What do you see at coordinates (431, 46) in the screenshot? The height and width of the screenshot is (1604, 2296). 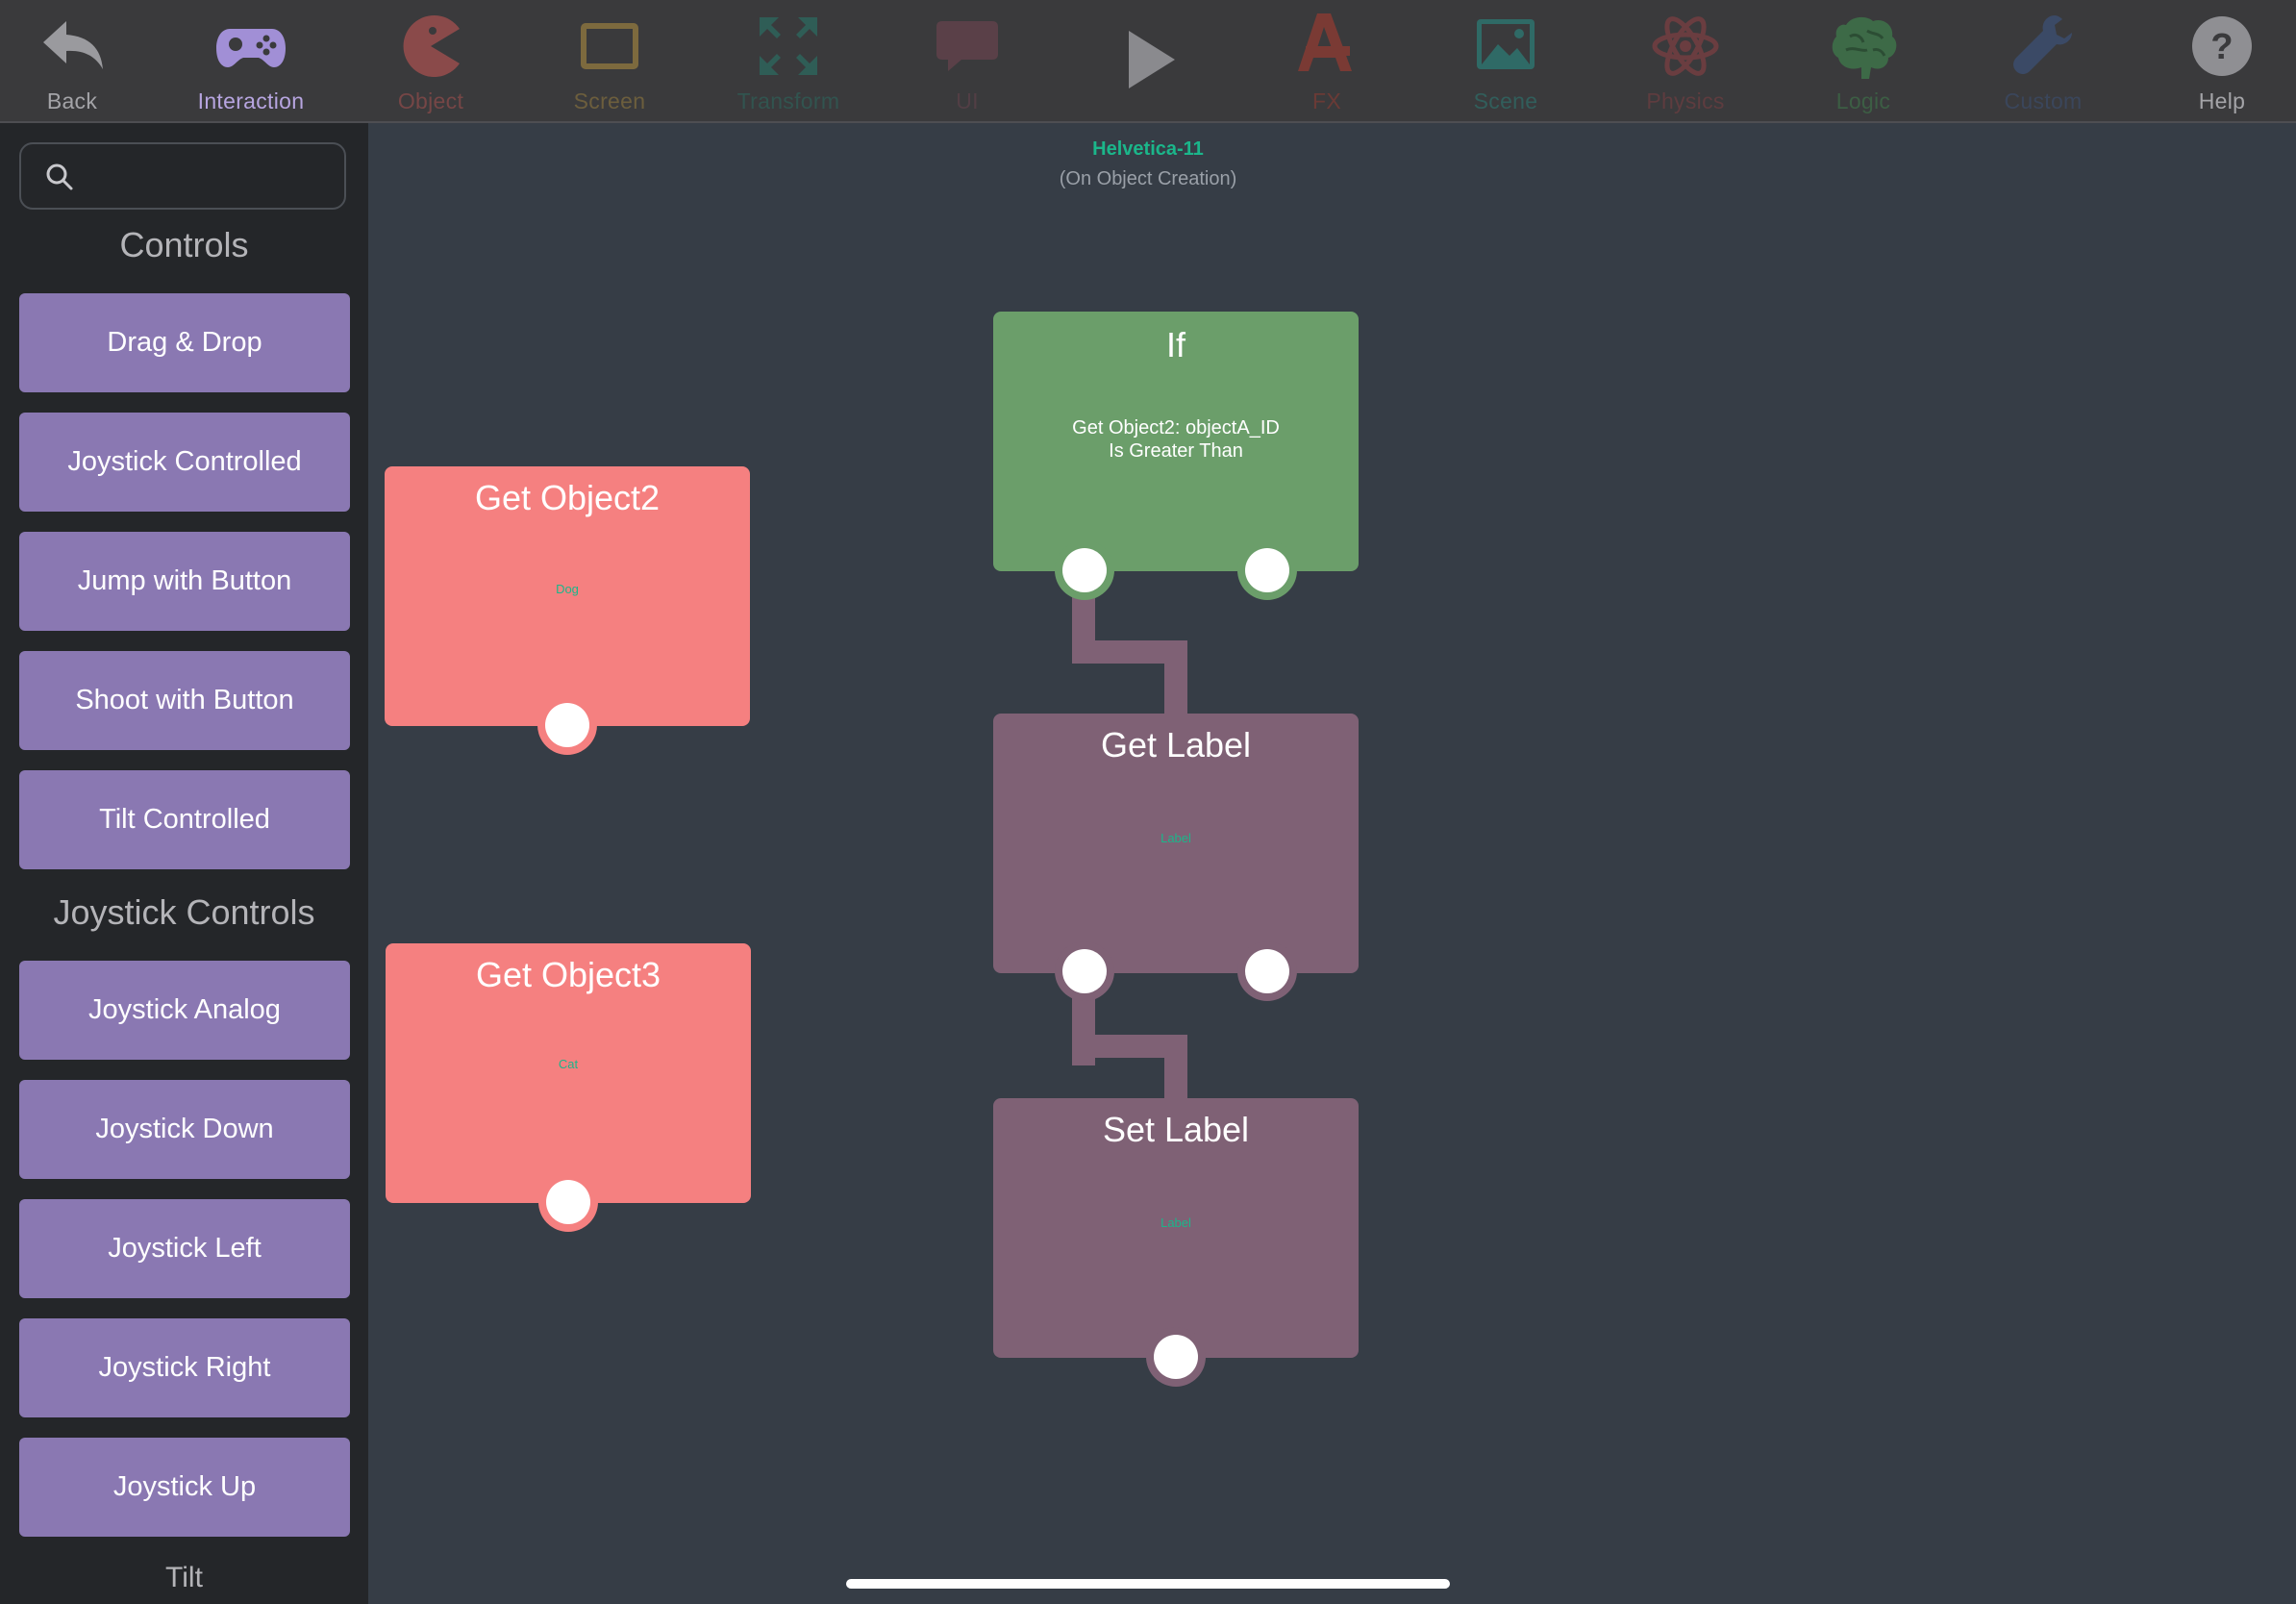 I see `pacman-icon` at bounding box center [431, 46].